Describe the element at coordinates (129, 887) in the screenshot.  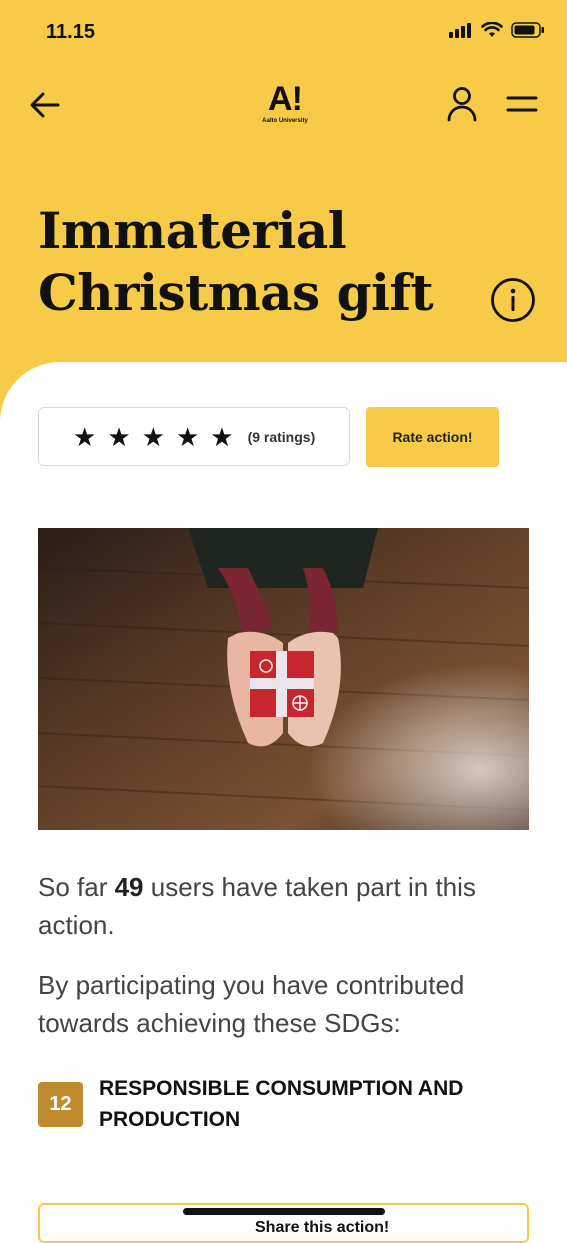
I see `participation-count: 49` at that location.